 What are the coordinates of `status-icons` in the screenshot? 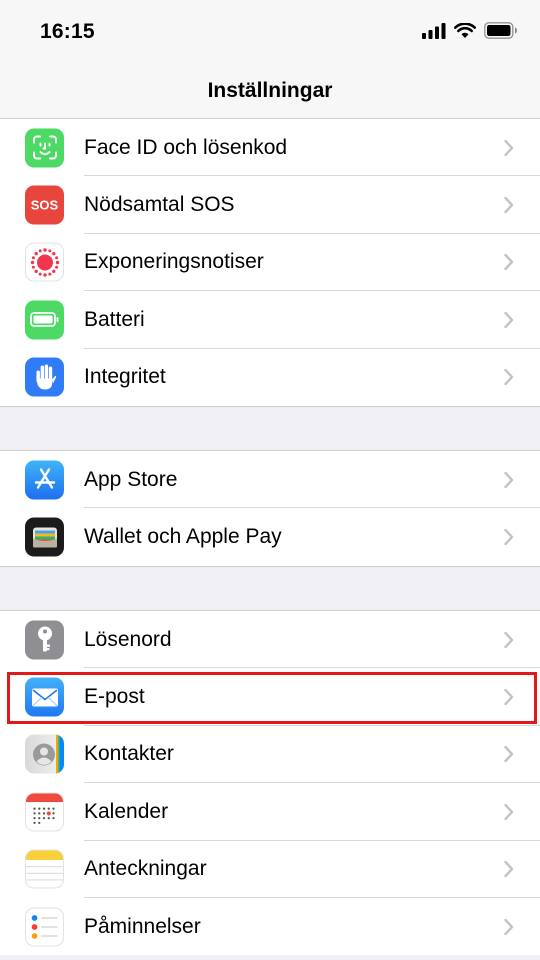 It's located at (470, 30).